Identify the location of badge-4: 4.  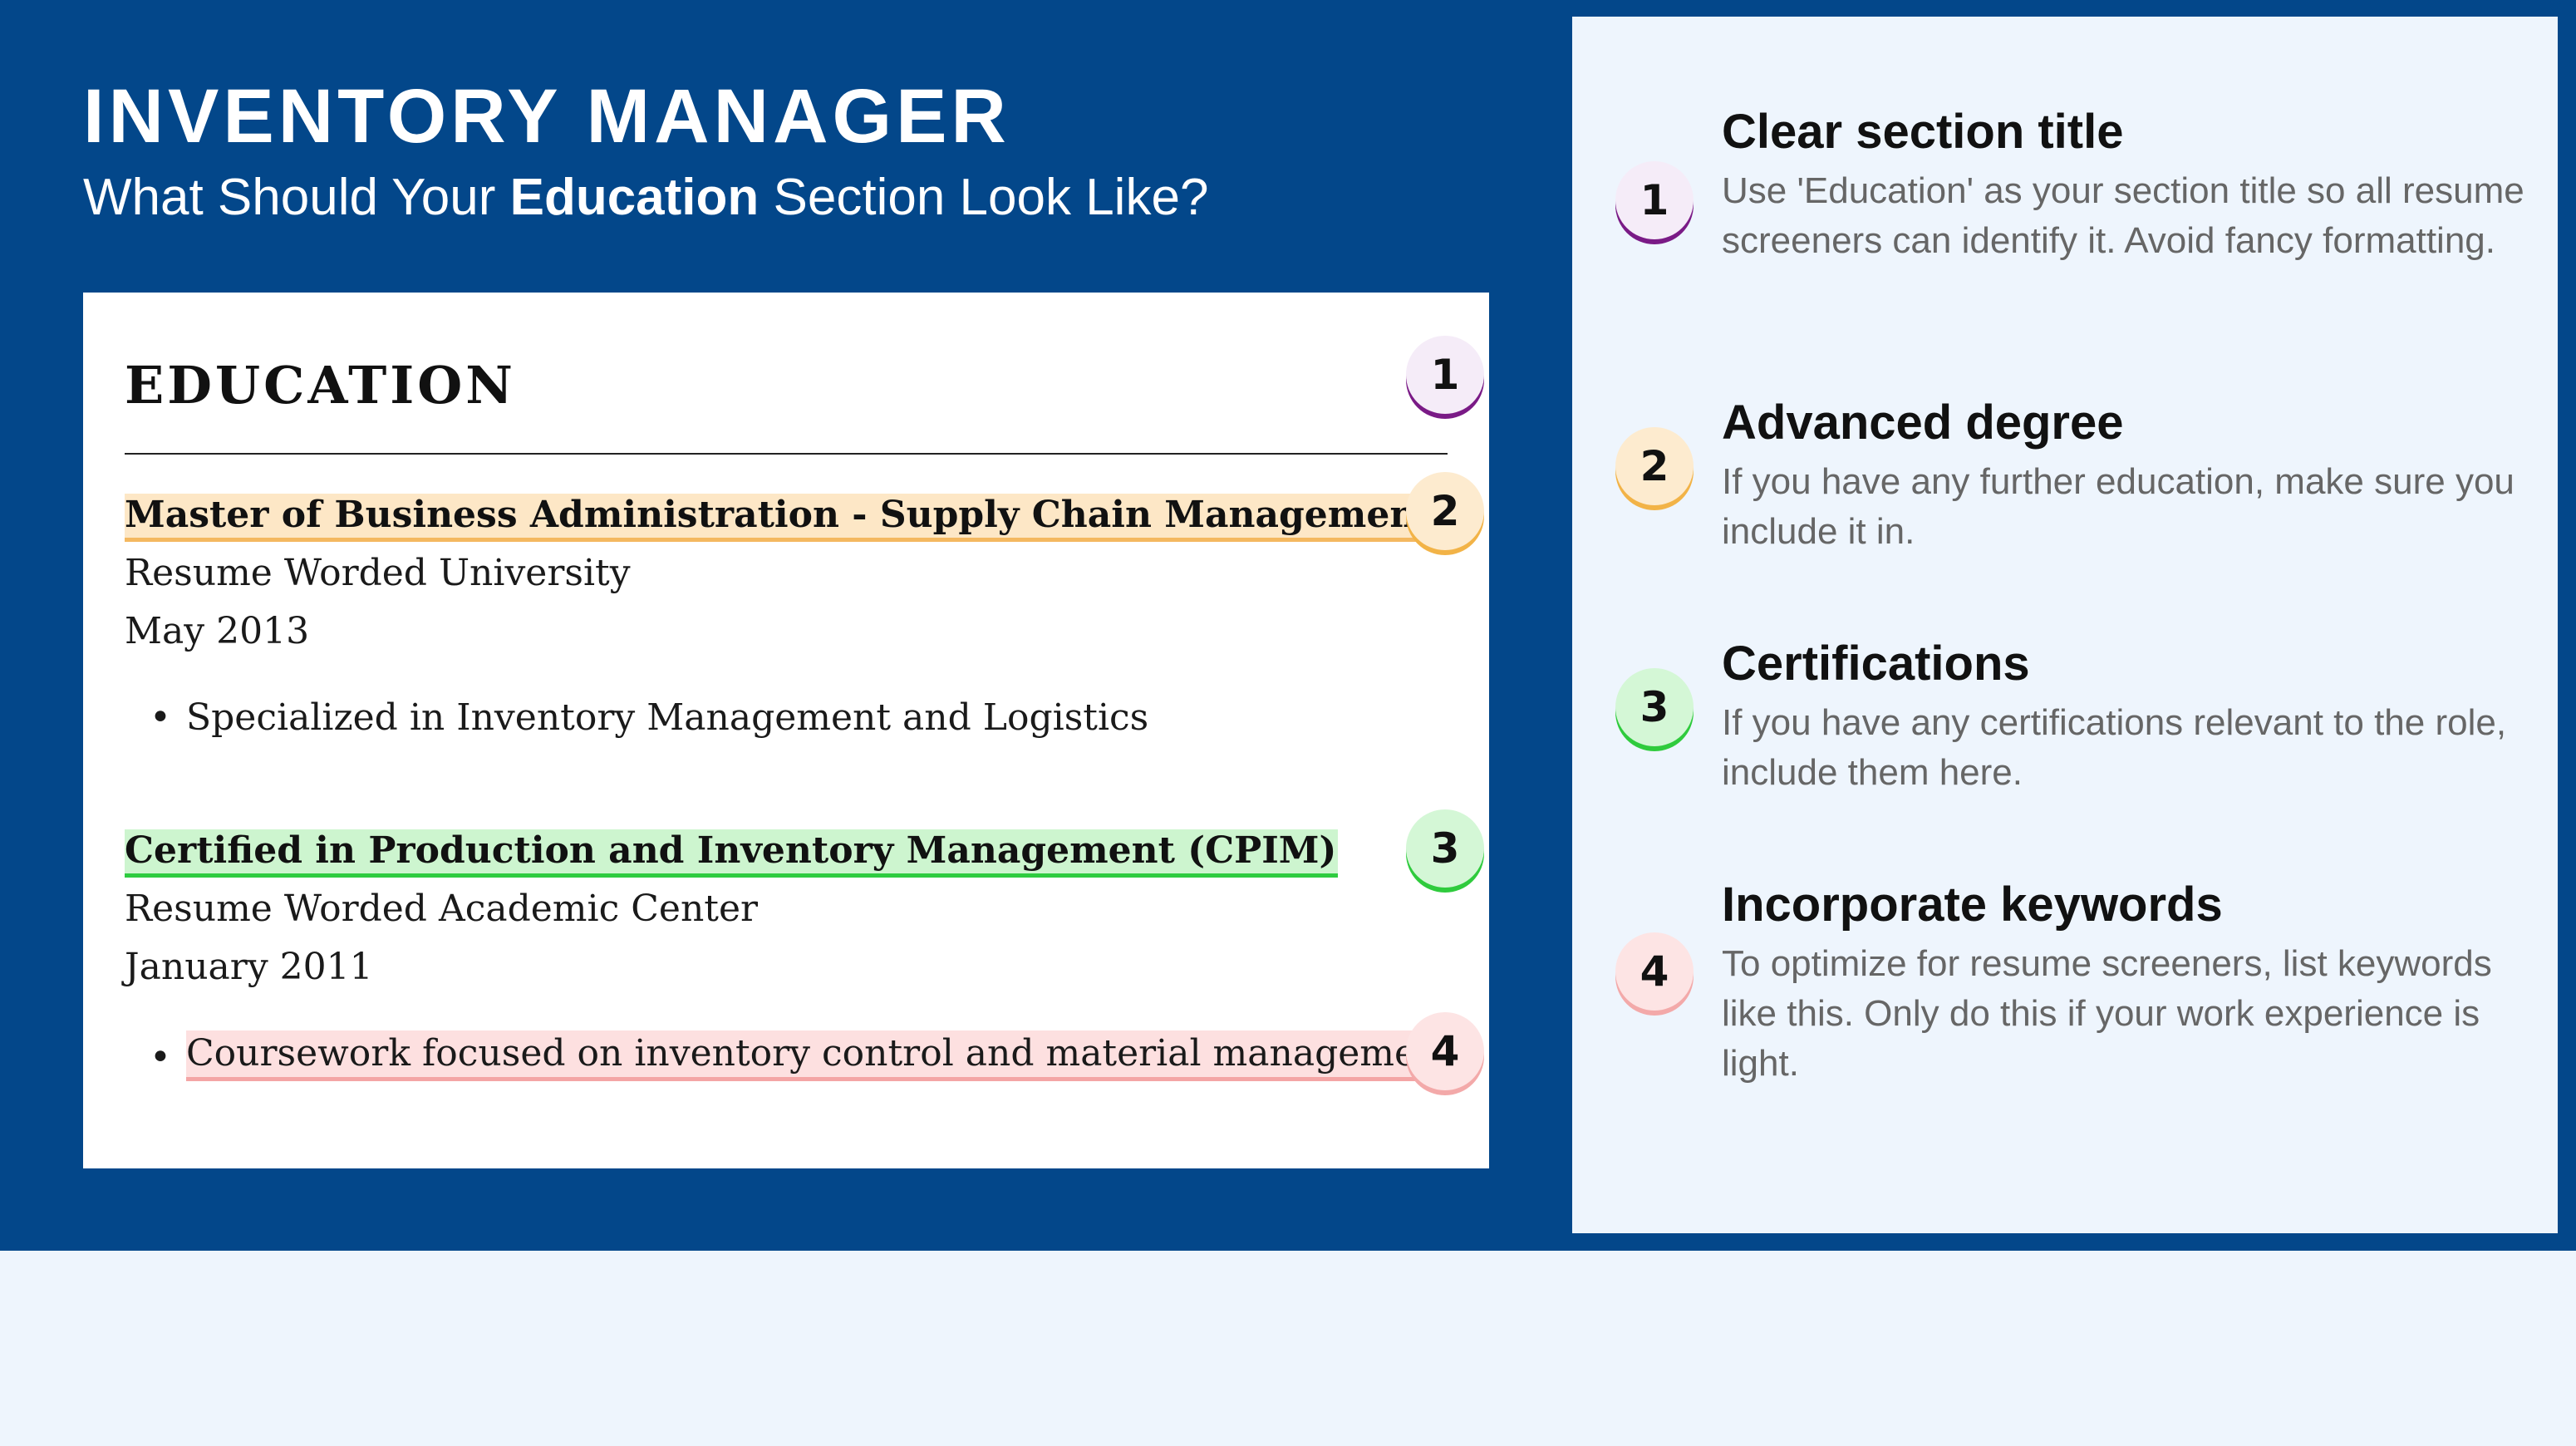
(1445, 1051).